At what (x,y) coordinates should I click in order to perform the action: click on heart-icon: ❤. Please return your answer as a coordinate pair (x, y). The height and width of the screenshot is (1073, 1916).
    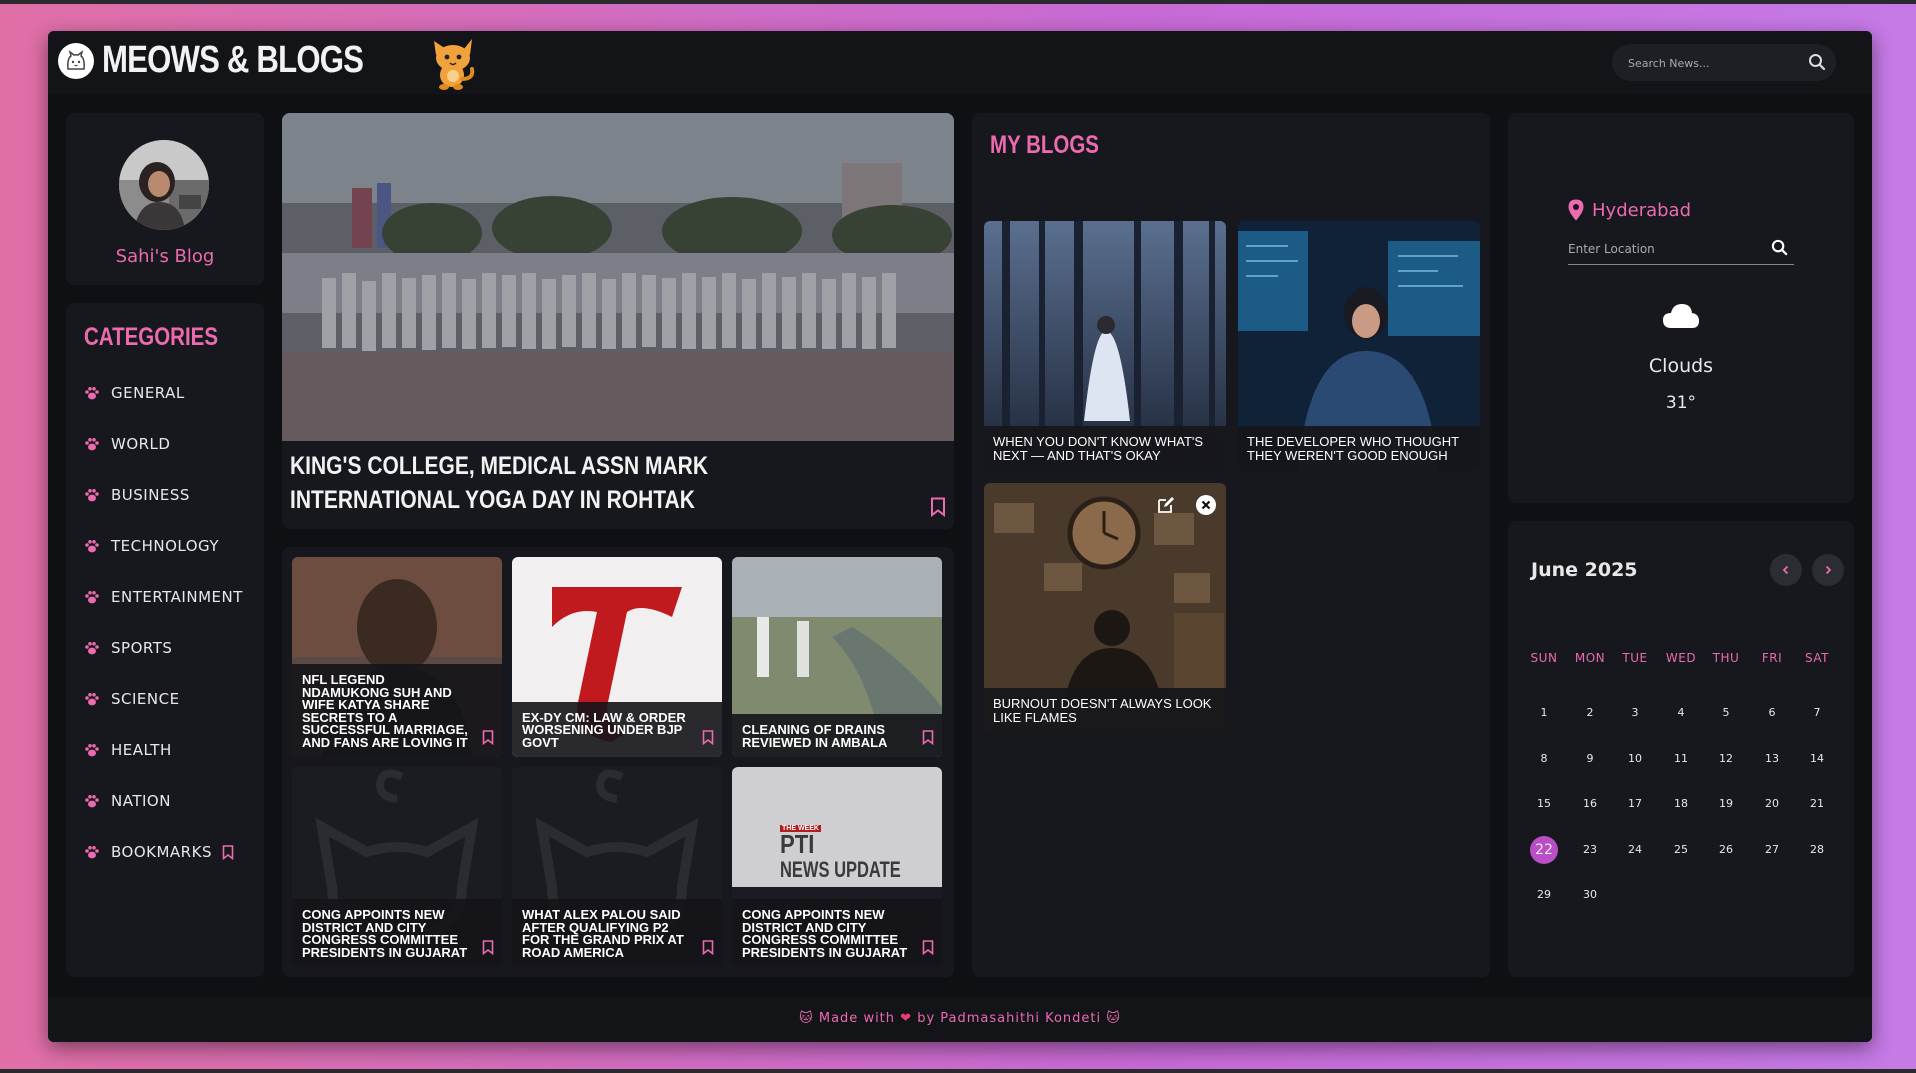
    Looking at the image, I should click on (906, 1018).